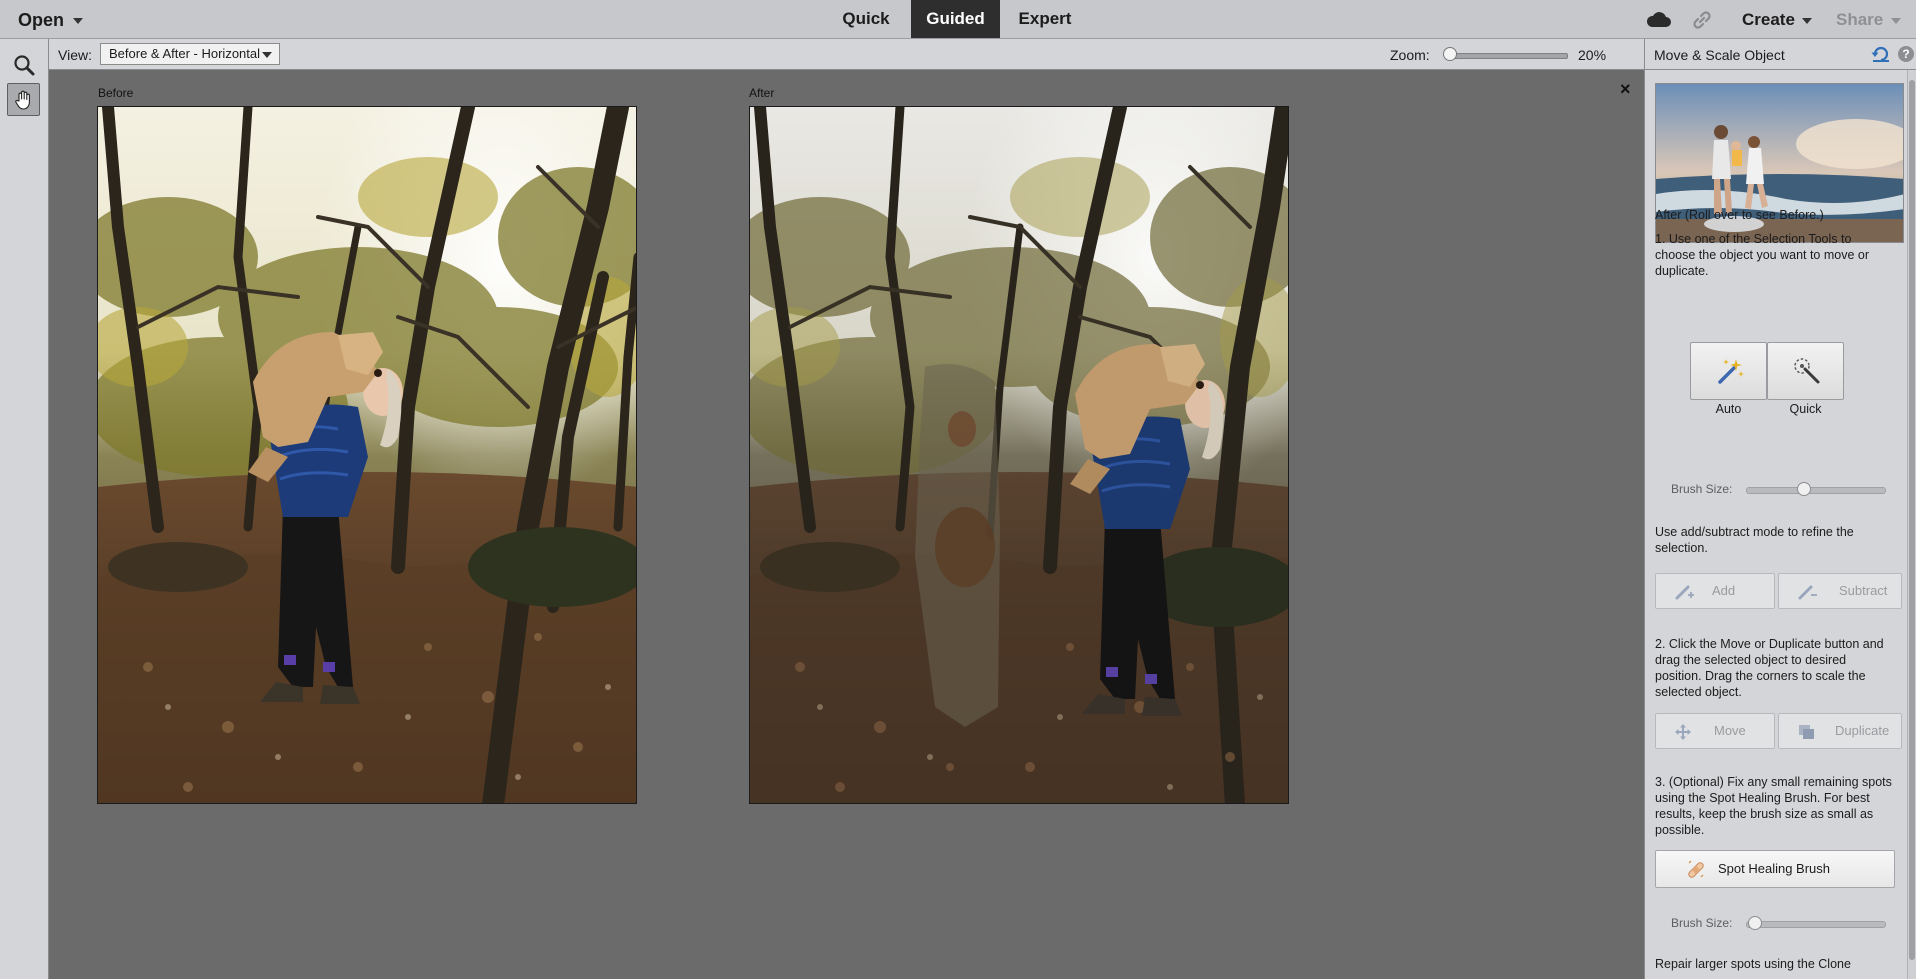 Image resolution: width=1916 pixels, height=979 pixels. Describe the element at coordinates (1912, 520) in the screenshot. I see `panel-scrollbar-thumb` at that location.